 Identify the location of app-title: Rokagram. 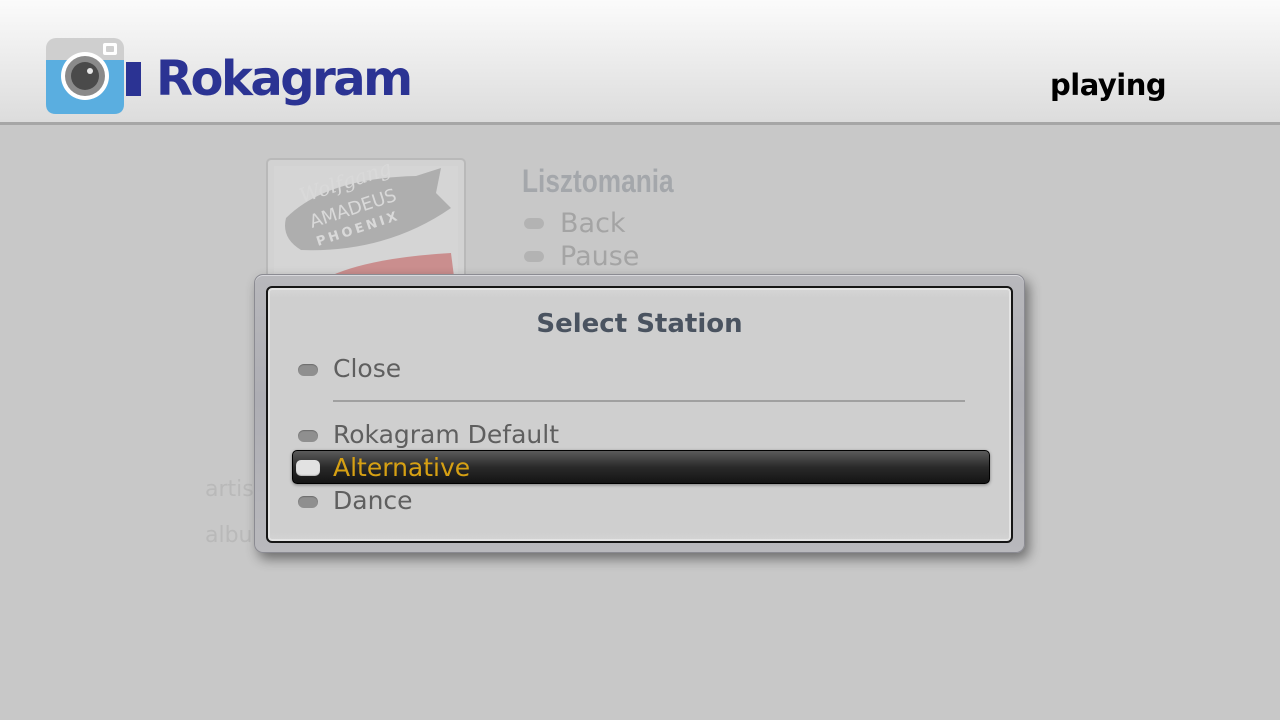
(284, 79).